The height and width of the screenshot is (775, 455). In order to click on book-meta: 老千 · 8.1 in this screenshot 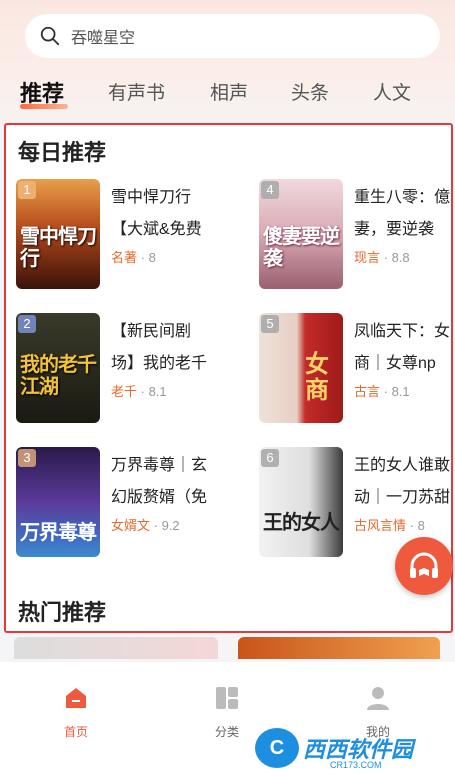, I will do `click(139, 391)`.